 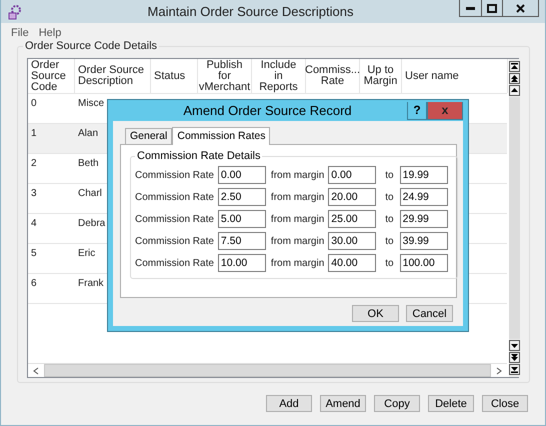 I want to click on rate-field: 7.50, so click(x=242, y=241).